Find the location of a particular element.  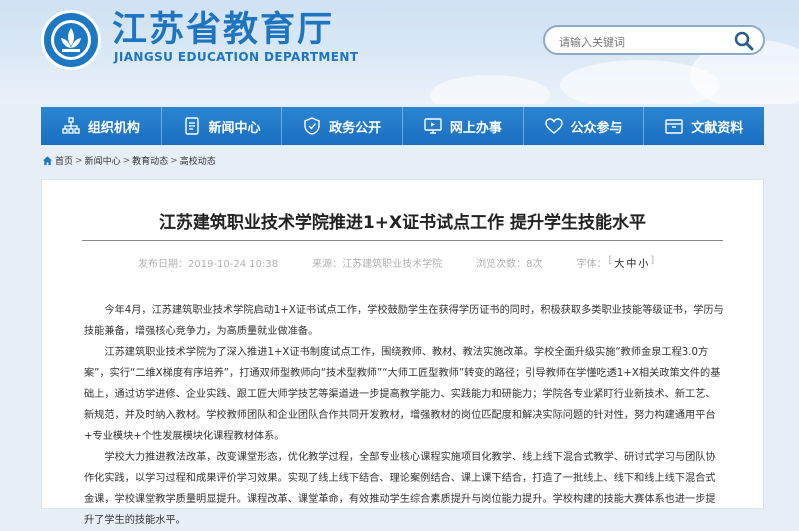

nav-item-government-affairs: 政务公开 is located at coordinates (343, 126).